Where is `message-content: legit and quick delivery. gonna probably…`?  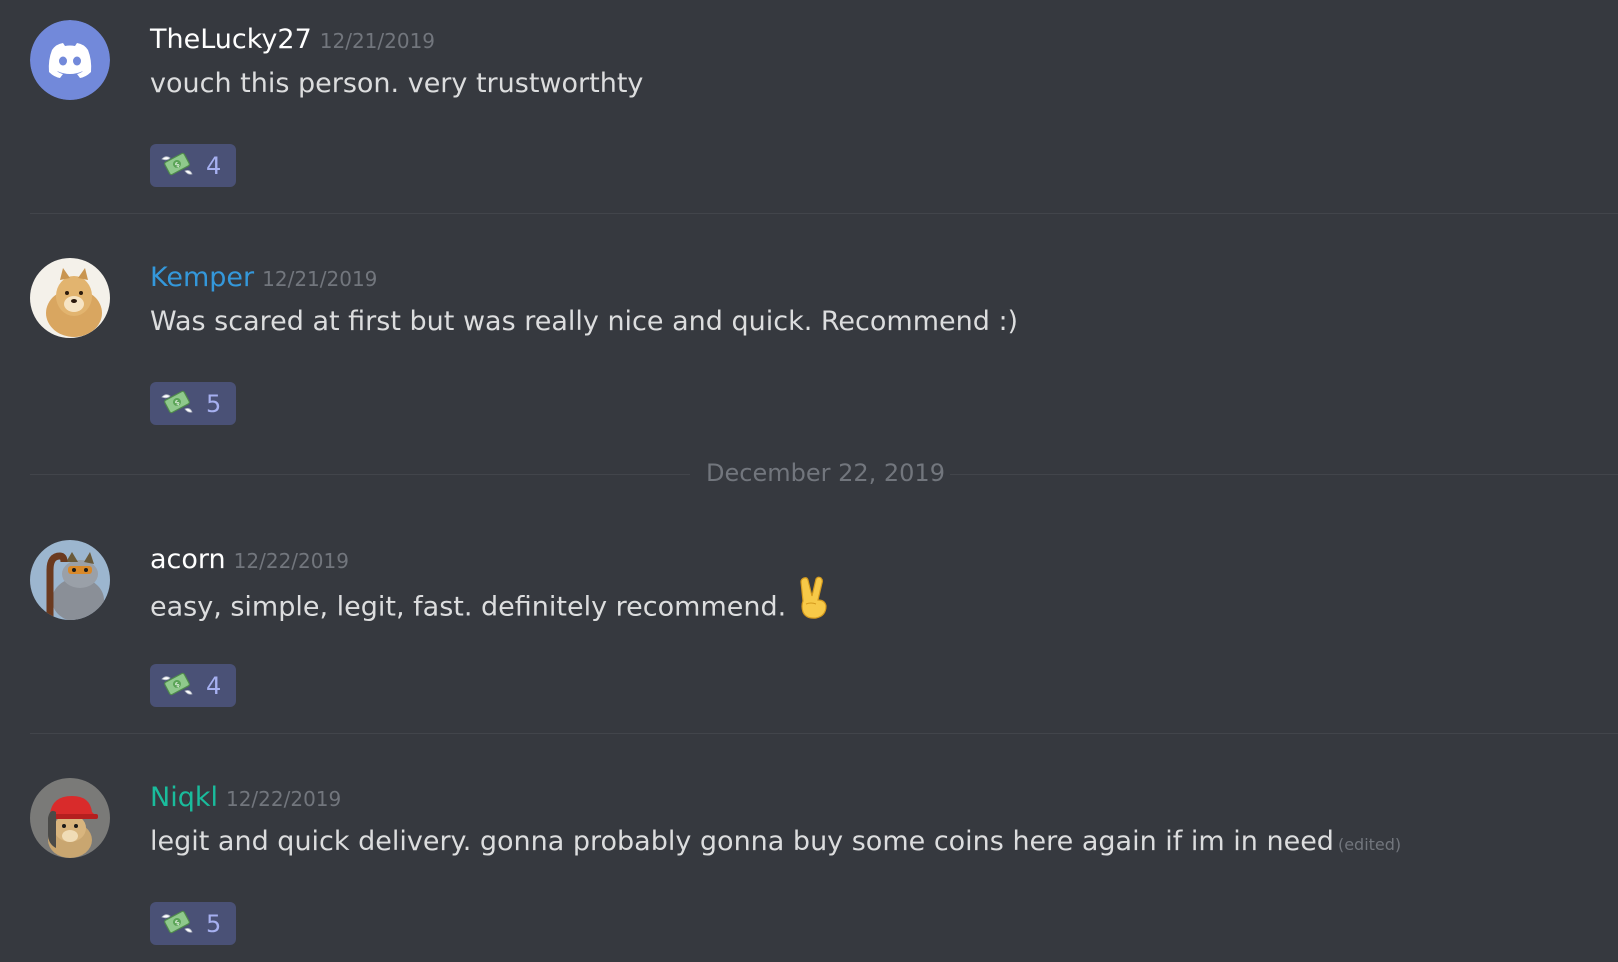
message-content: legit and quick delivery. gonna probably… is located at coordinates (775, 843).